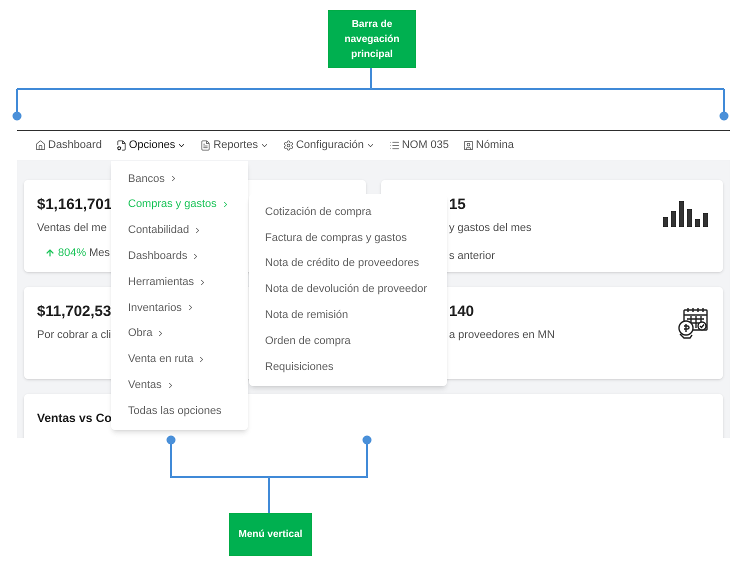 The height and width of the screenshot is (566, 745). I want to click on submenu-item: Nota de crédito de proveedores, so click(348, 263).